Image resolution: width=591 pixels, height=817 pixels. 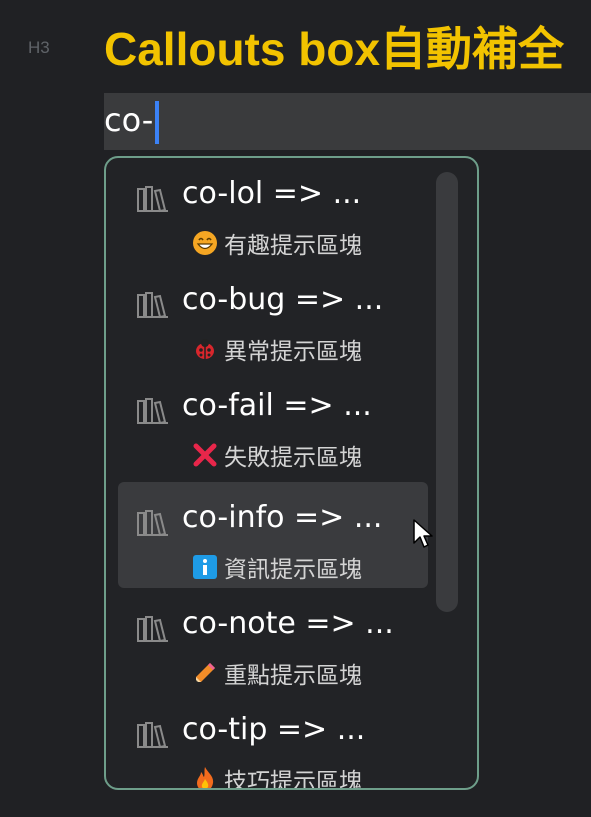 I want to click on suggestion-item-fail: co-fail => ... 失敗提示區塊, so click(x=273, y=423).